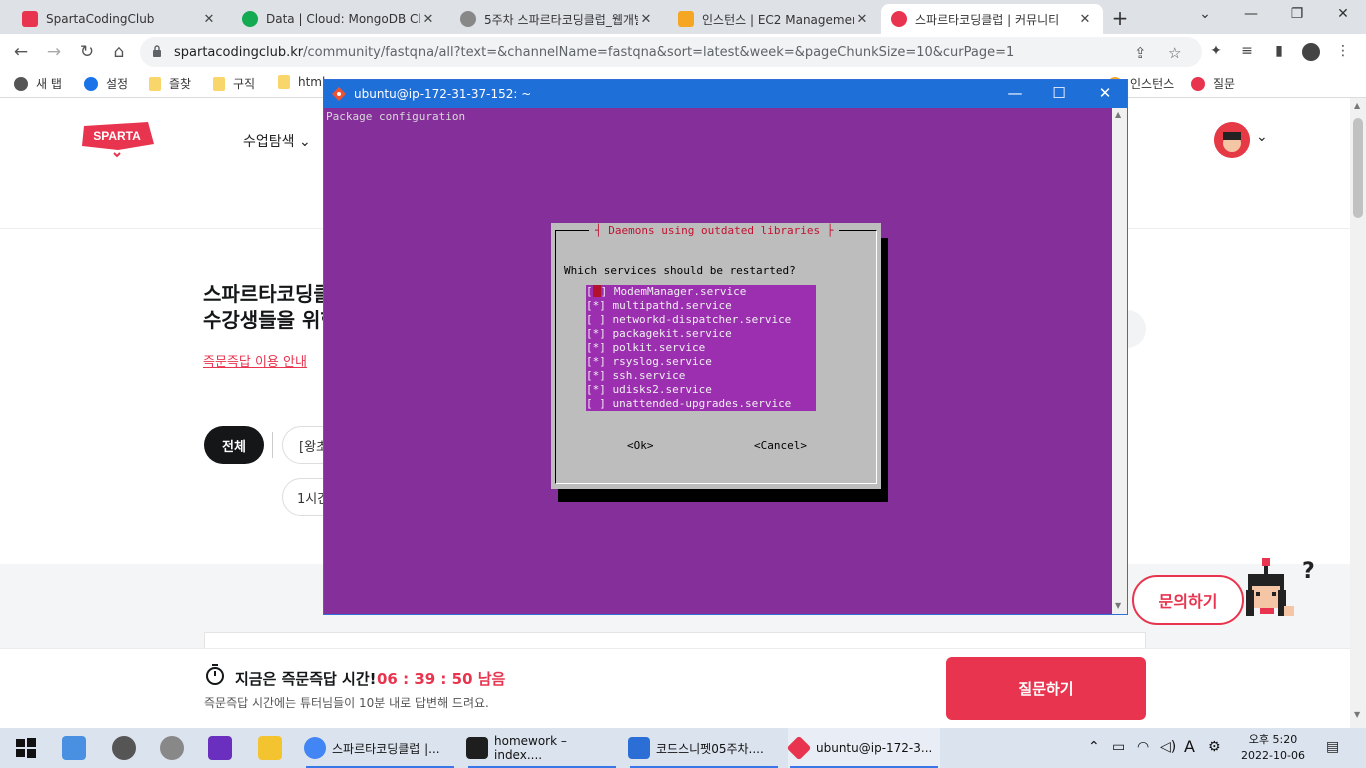 The image size is (1366, 768). Describe the element at coordinates (1216, 52) in the screenshot. I see `extensions-icon: ✦` at that location.